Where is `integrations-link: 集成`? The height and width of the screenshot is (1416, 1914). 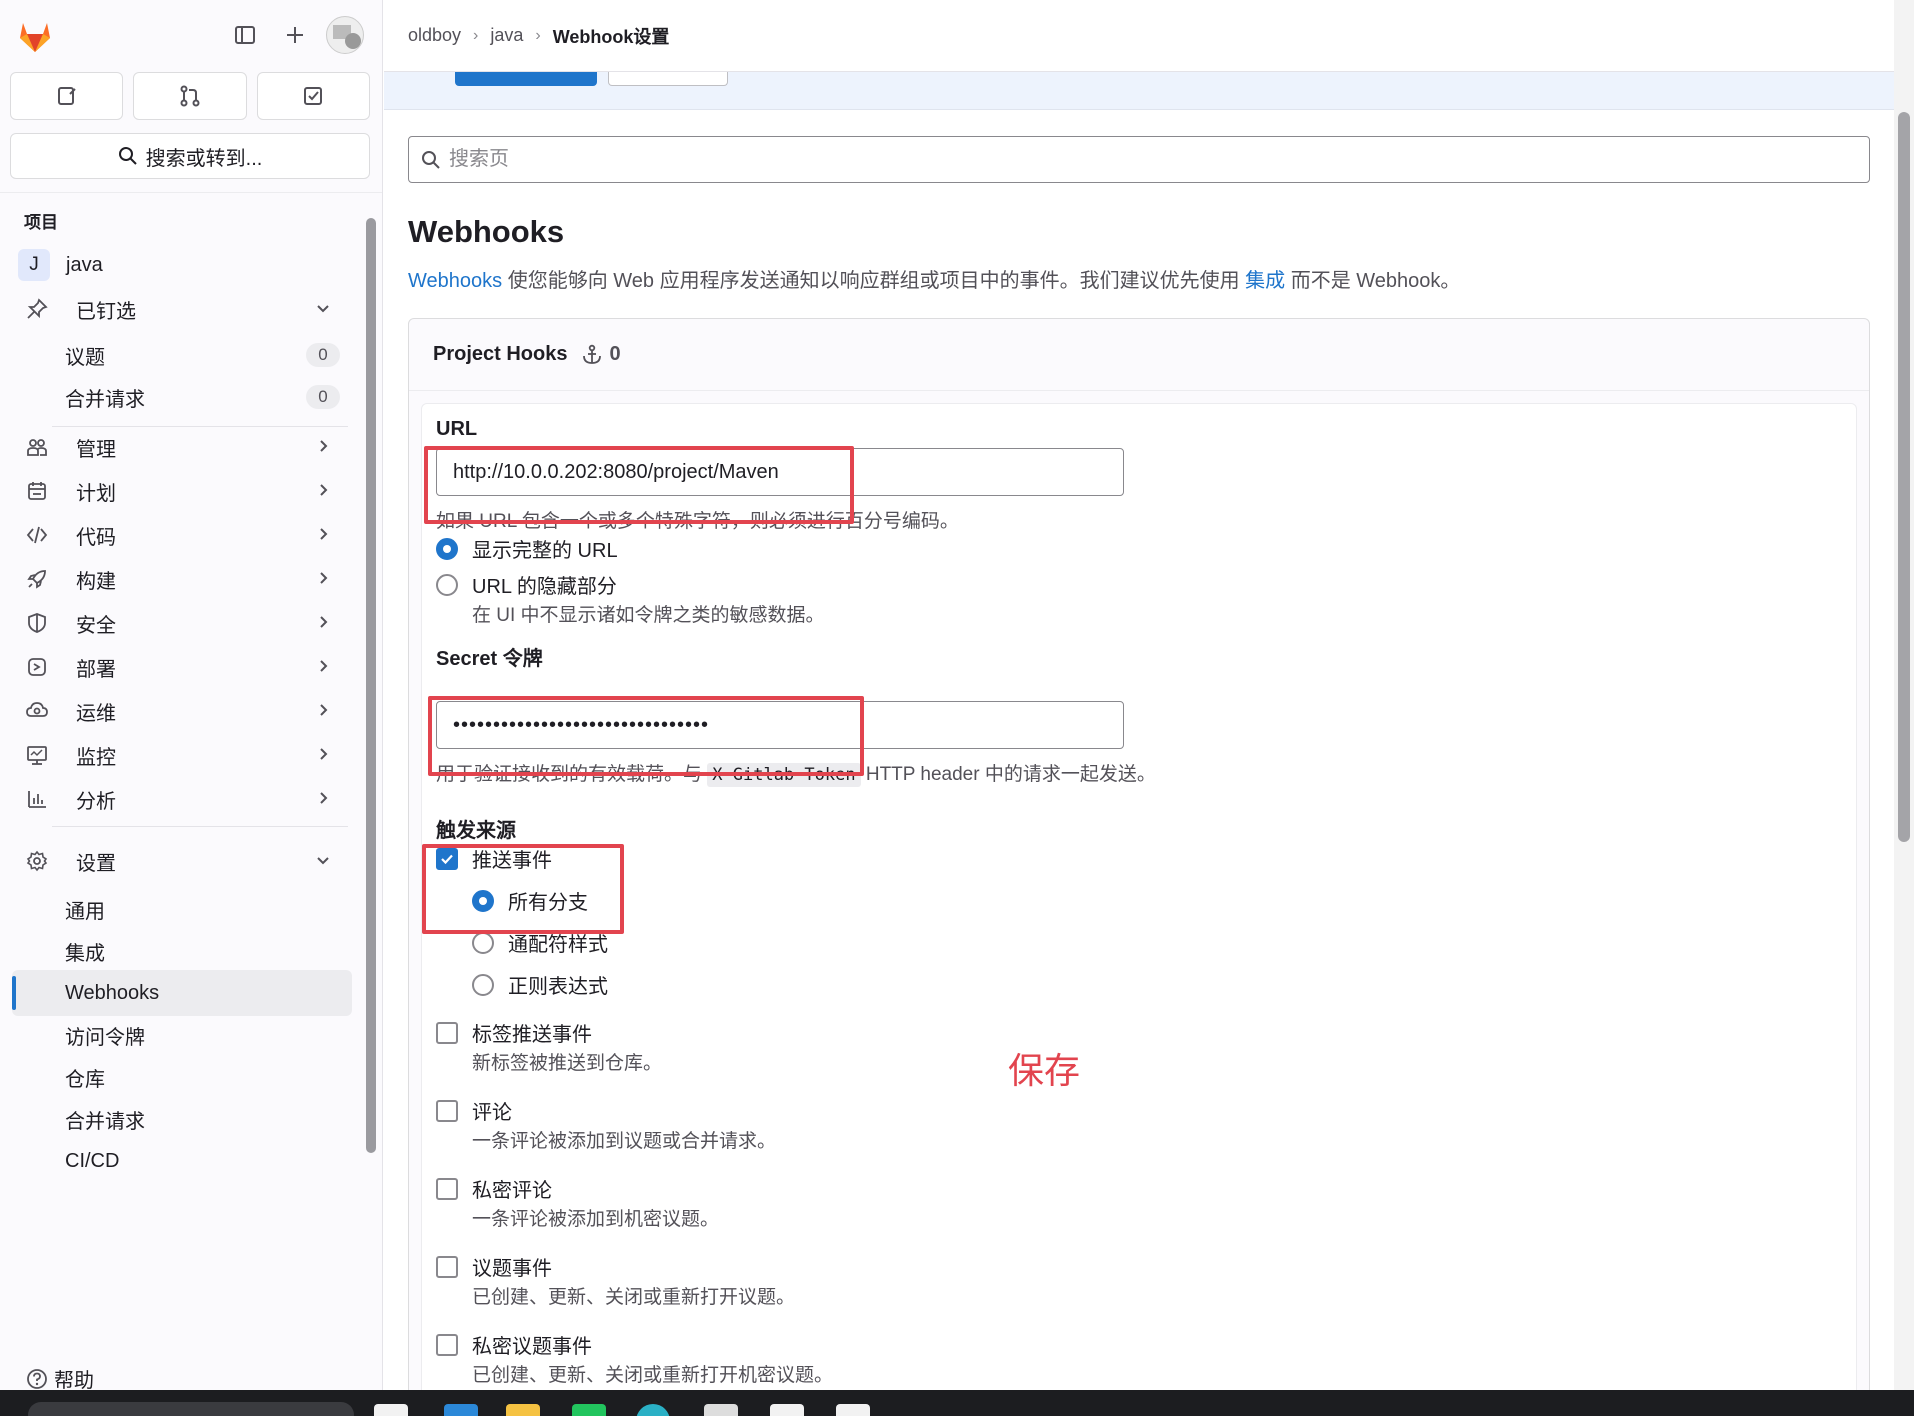 integrations-link: 集成 is located at coordinates (1265, 281).